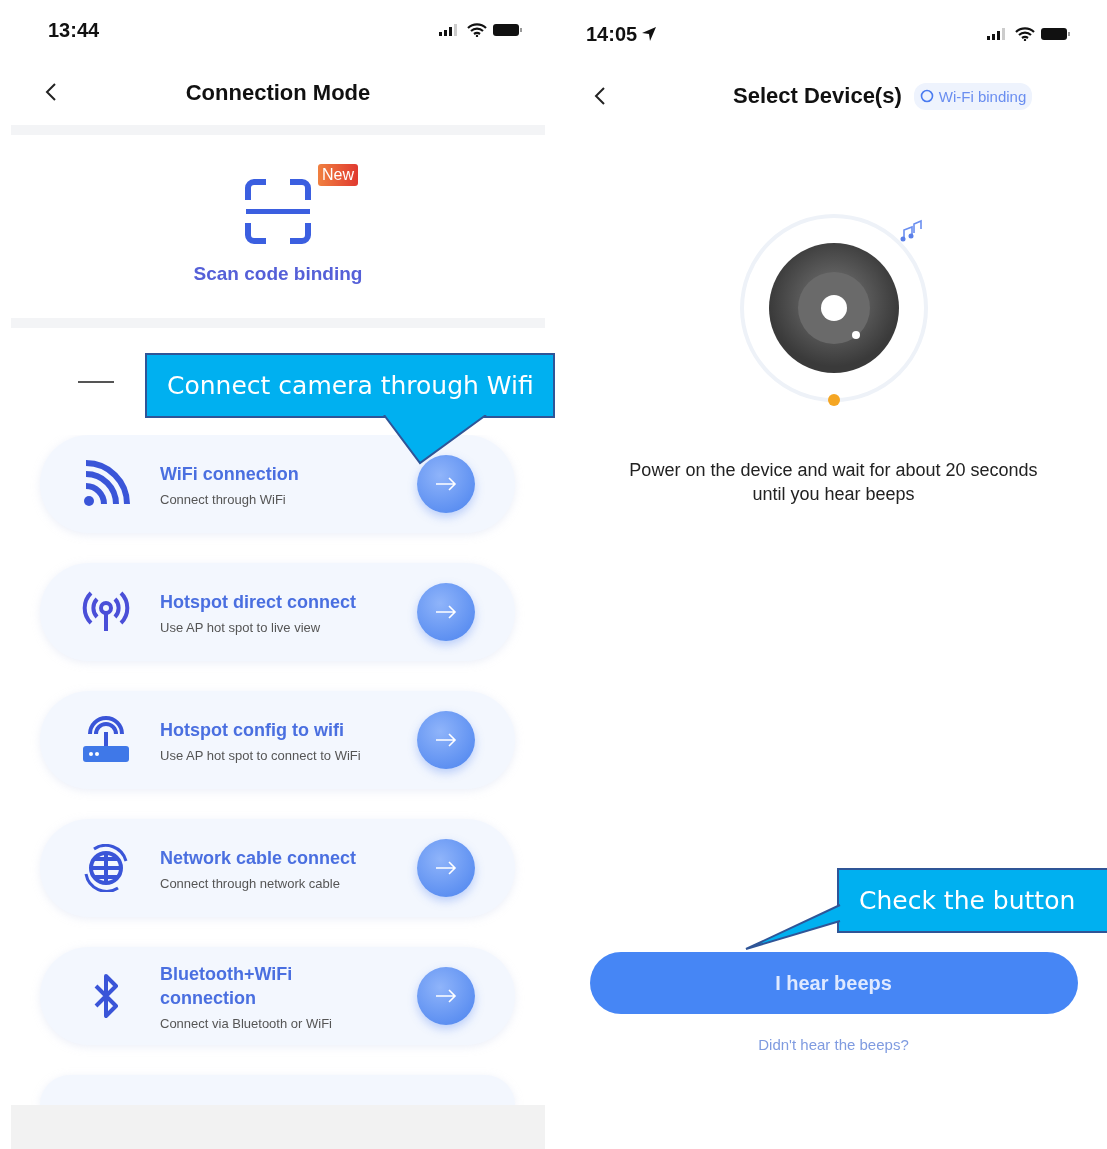 The height and width of the screenshot is (1149, 1107). What do you see at coordinates (250, 883) in the screenshot?
I see `option-subtitle: Connect through network cable` at bounding box center [250, 883].